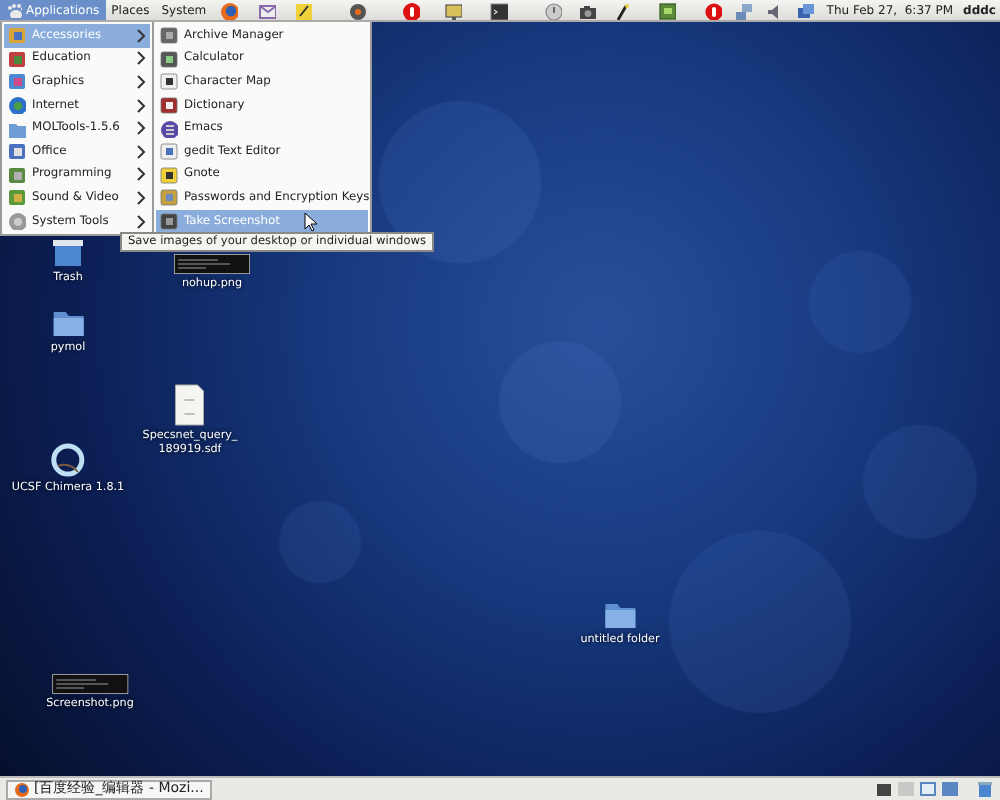 The width and height of the screenshot is (1000, 800). I want to click on show-desktop-icon, so click(884, 789).